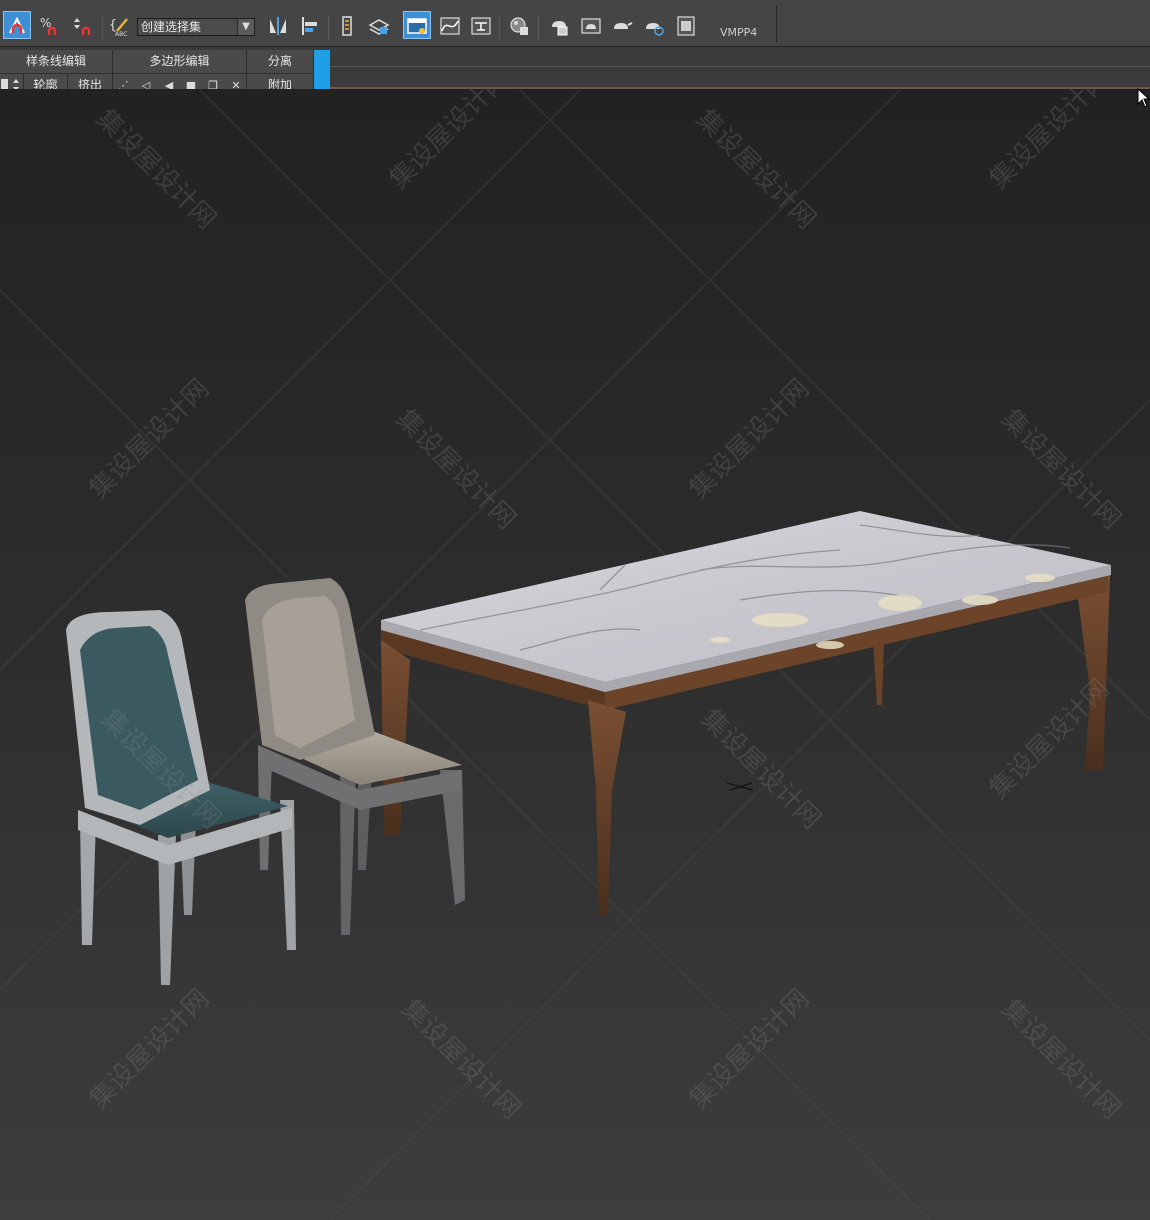 The image size is (1150, 1220). Describe the element at coordinates (171, 27) in the screenshot. I see `named-selection-set-value: 创建选择集` at that location.